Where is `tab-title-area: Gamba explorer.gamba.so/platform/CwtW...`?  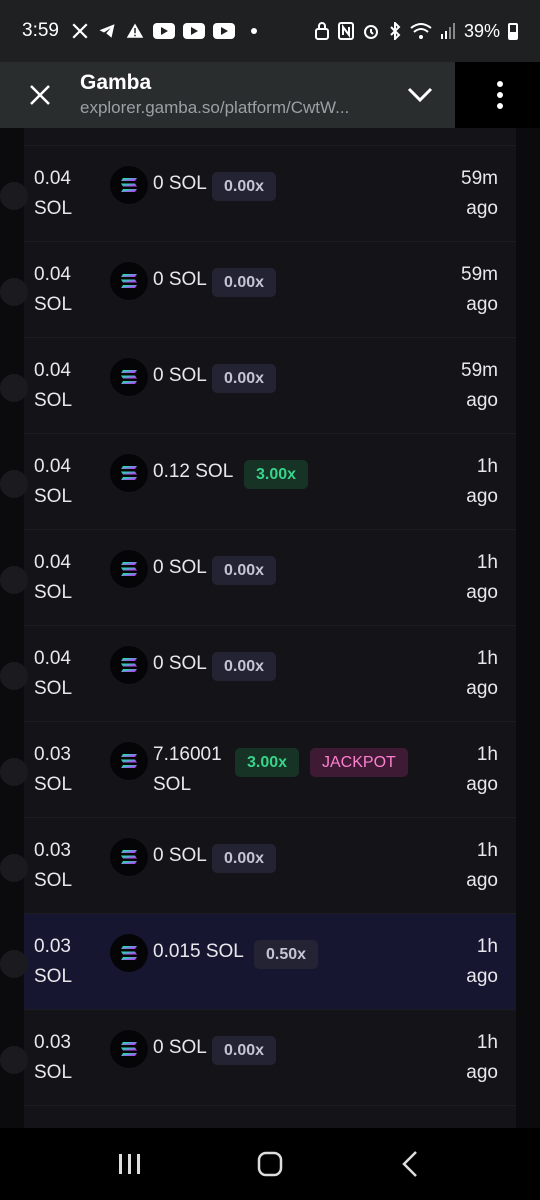 tab-title-area: Gamba explorer.gamba.so/platform/CwtW... is located at coordinates (232, 95).